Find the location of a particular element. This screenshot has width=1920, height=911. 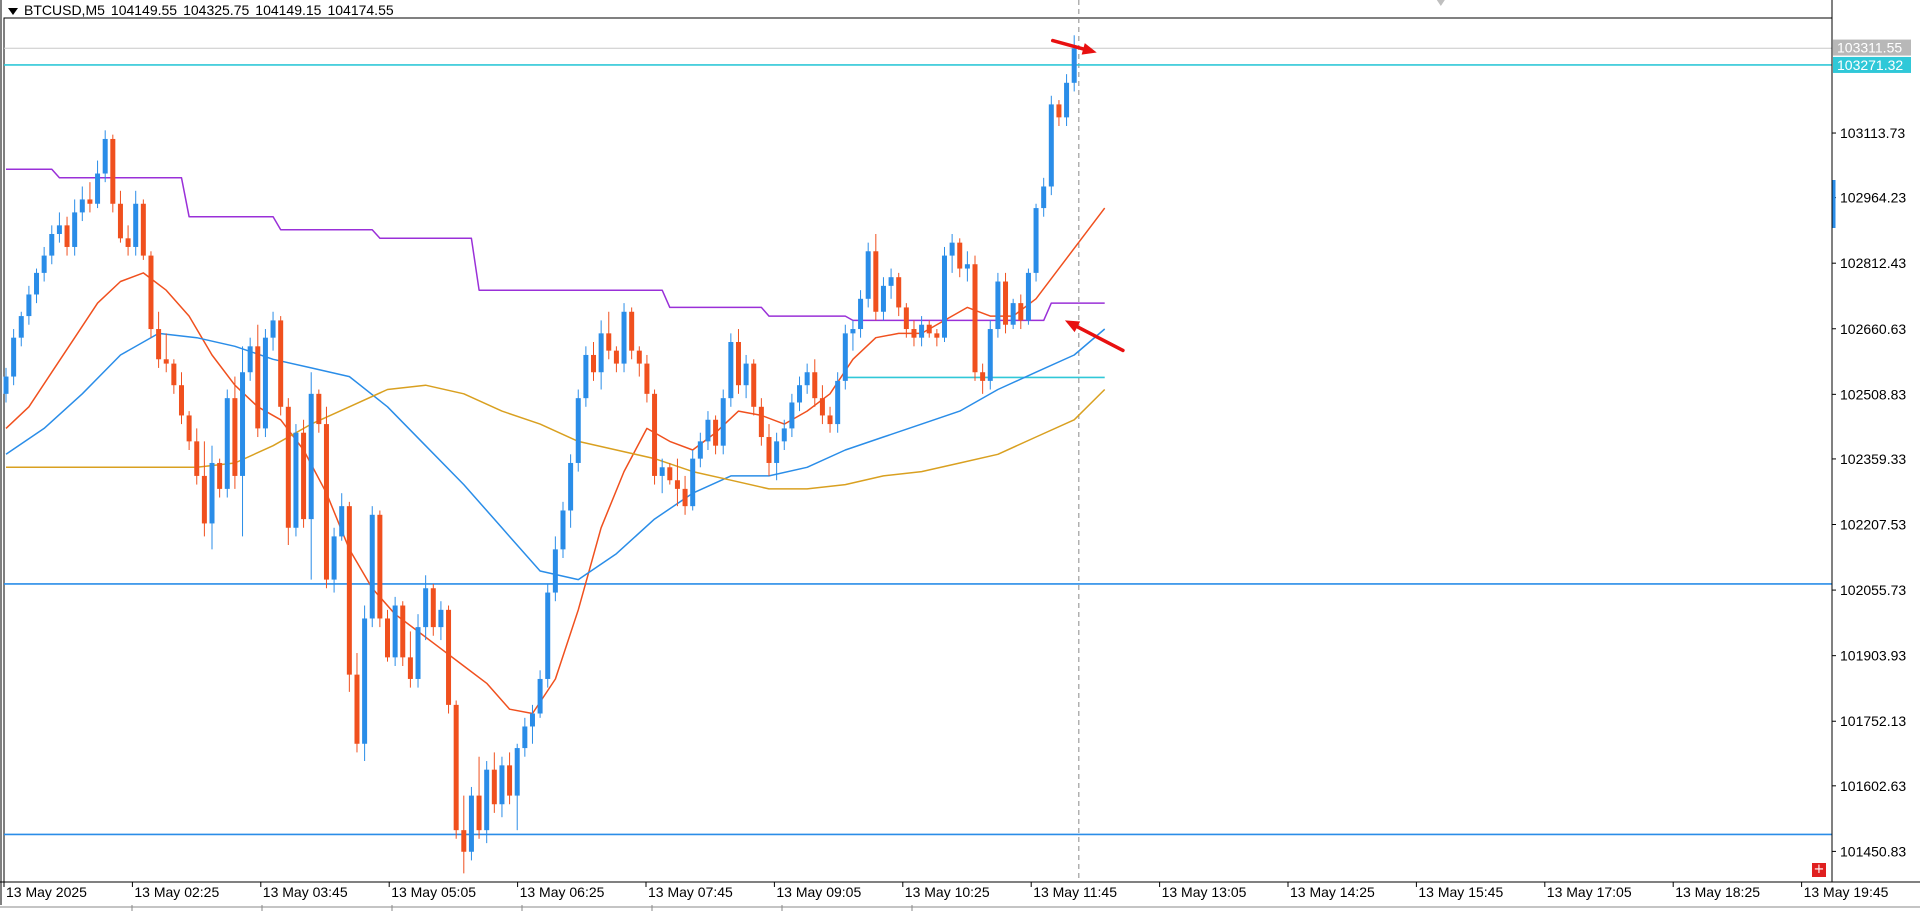

y-tick-label: 102964.23 is located at coordinates (1873, 198).